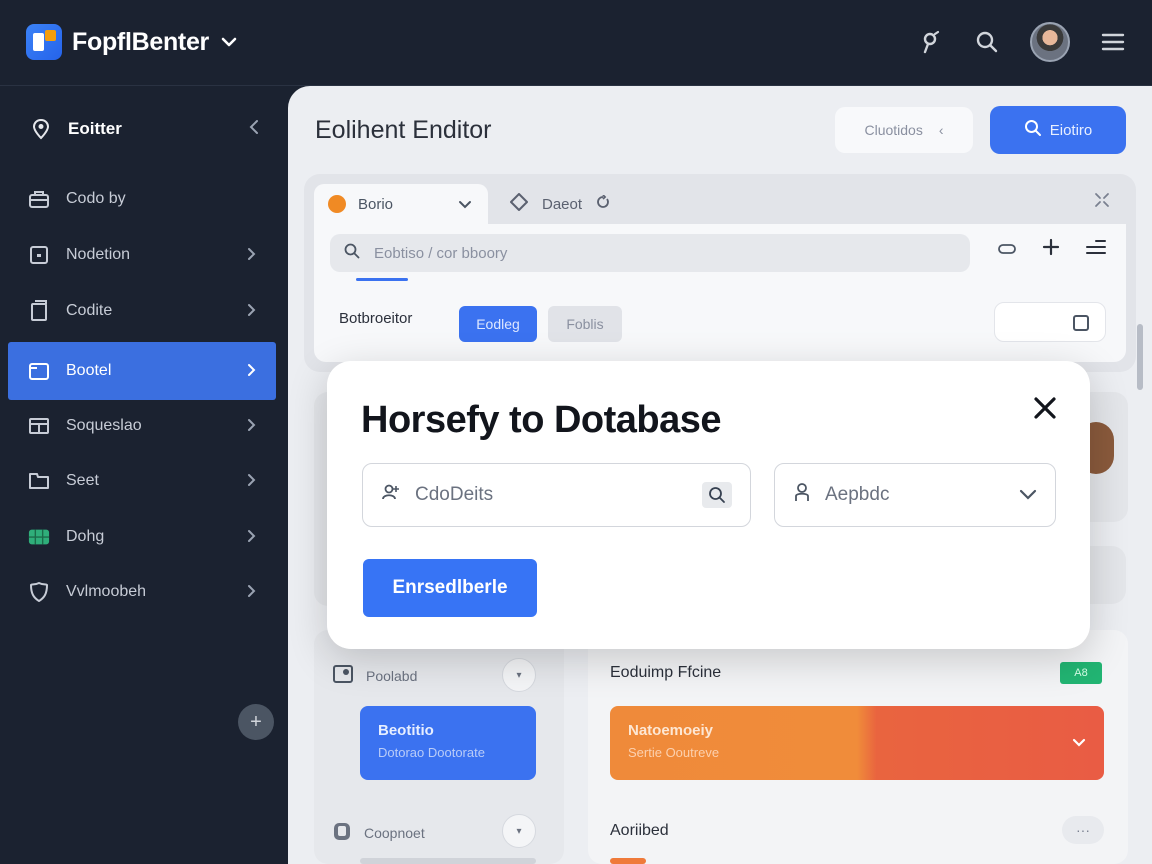  I want to click on link-icon, so click(1007, 250).